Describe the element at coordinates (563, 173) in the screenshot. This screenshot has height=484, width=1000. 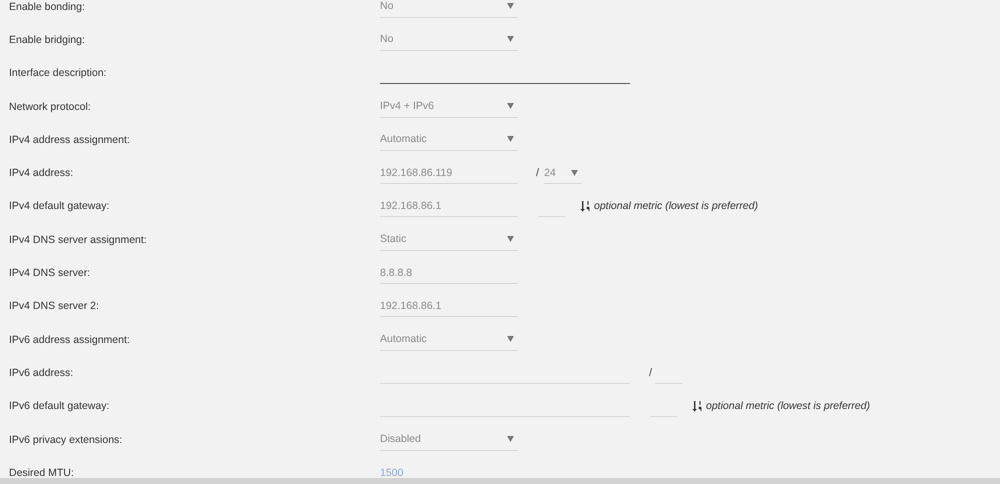
I see `prefix-dropdown: 24` at that location.